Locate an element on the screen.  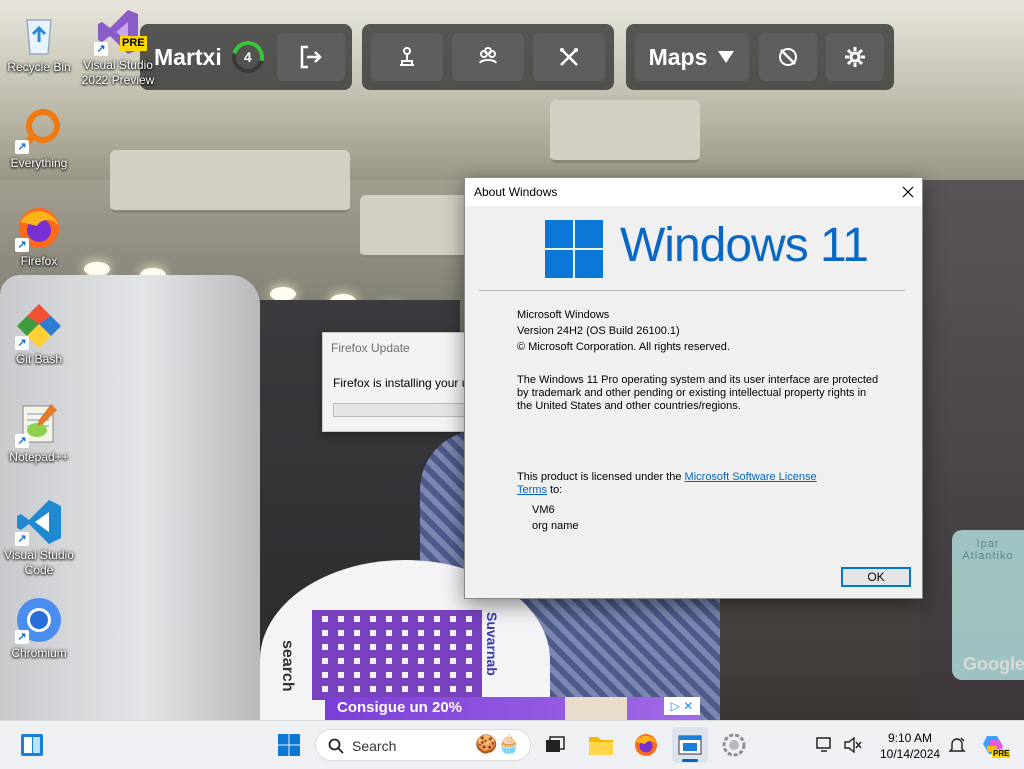
desktop-icon-notepad-plus-plus: ↗ Notepad++ is located at coordinates (39, 432).